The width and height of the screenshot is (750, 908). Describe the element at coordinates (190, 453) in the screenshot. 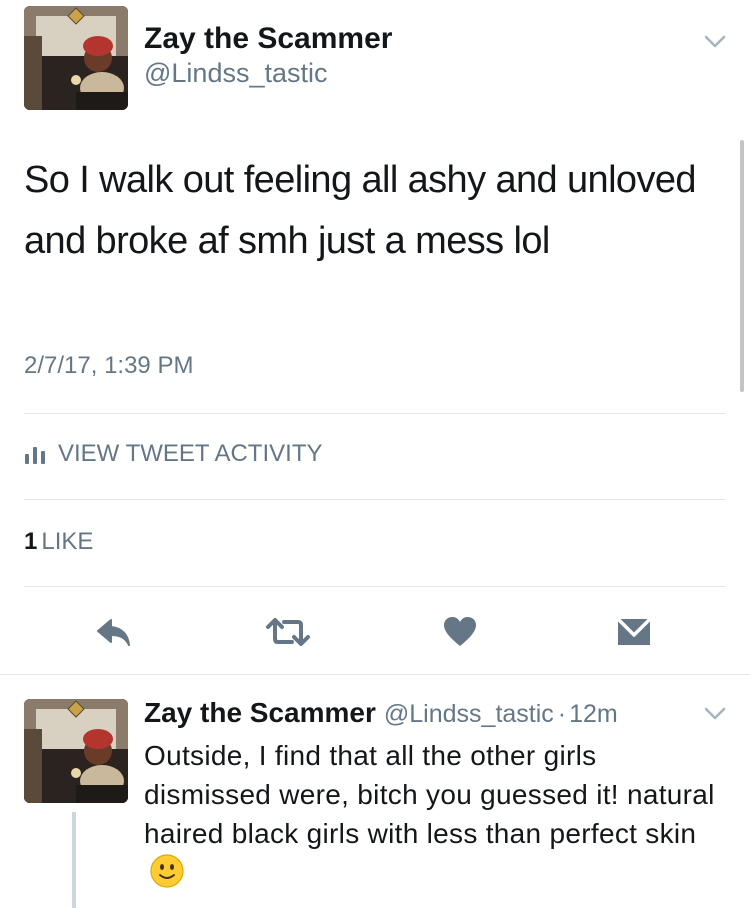

I see `activity-label: VIEW TWEET ACTIVITY` at that location.